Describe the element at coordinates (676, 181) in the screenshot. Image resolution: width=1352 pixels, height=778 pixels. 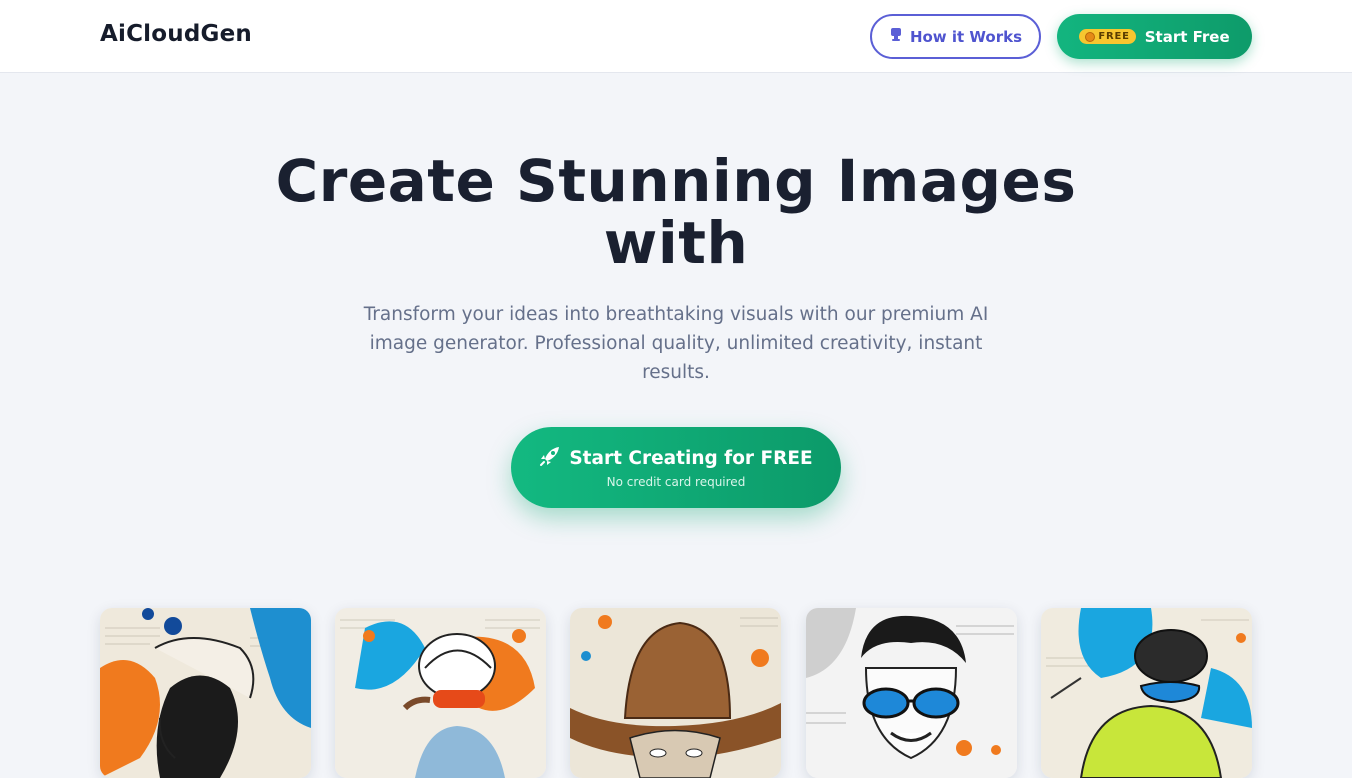
I see `hero-title-line1: Create Stunning Images` at that location.